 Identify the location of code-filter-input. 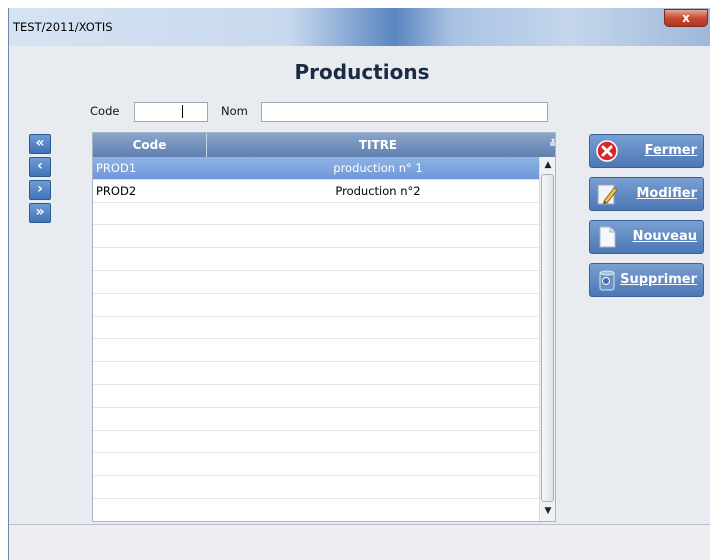
(171, 112).